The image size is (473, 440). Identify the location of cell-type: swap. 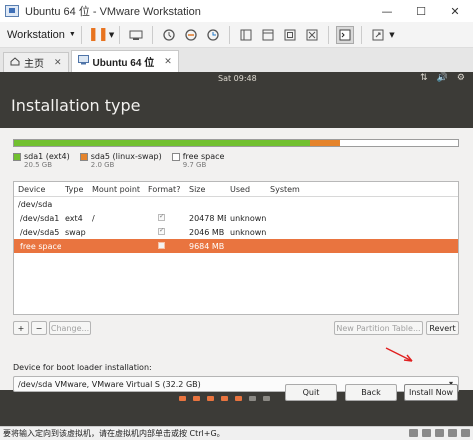
(75, 232).